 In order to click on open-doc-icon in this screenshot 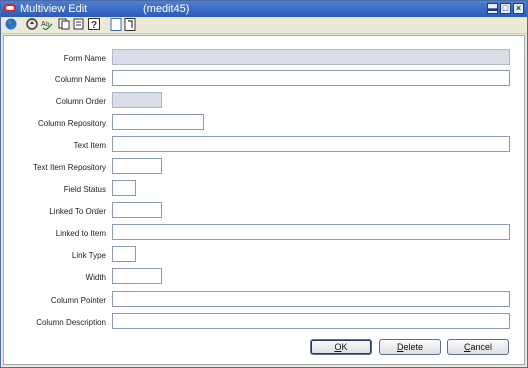, I will do `click(129, 24)`.